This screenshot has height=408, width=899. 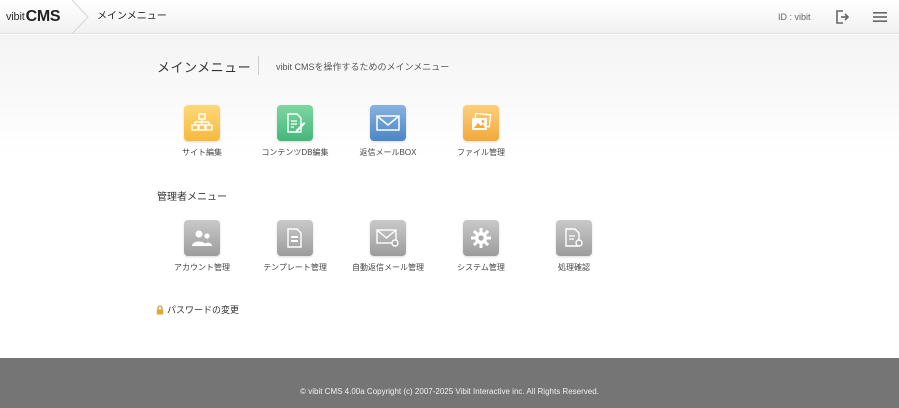 I want to click on tile-process-check: 処理確認, so click(x=574, y=246).